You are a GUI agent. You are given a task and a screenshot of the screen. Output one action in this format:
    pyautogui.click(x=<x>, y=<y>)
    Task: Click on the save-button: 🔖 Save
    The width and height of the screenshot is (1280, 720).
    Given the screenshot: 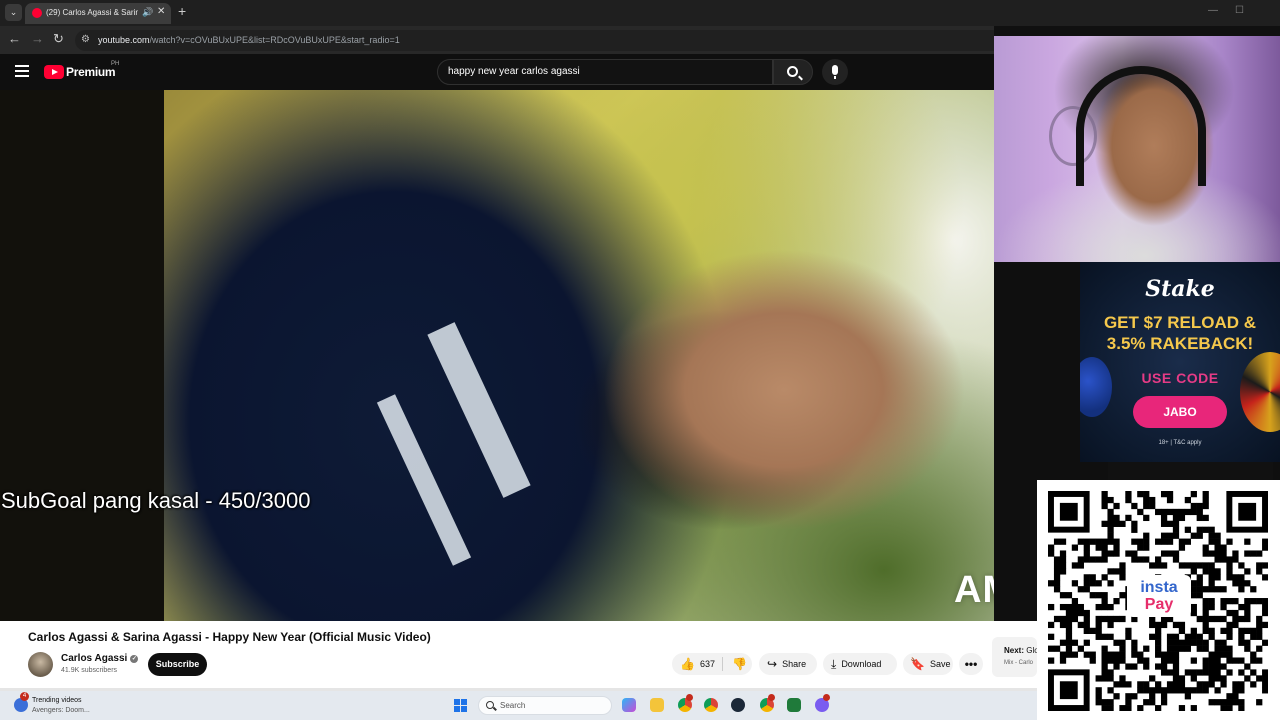 What is the action you would take?
    pyautogui.click(x=928, y=664)
    